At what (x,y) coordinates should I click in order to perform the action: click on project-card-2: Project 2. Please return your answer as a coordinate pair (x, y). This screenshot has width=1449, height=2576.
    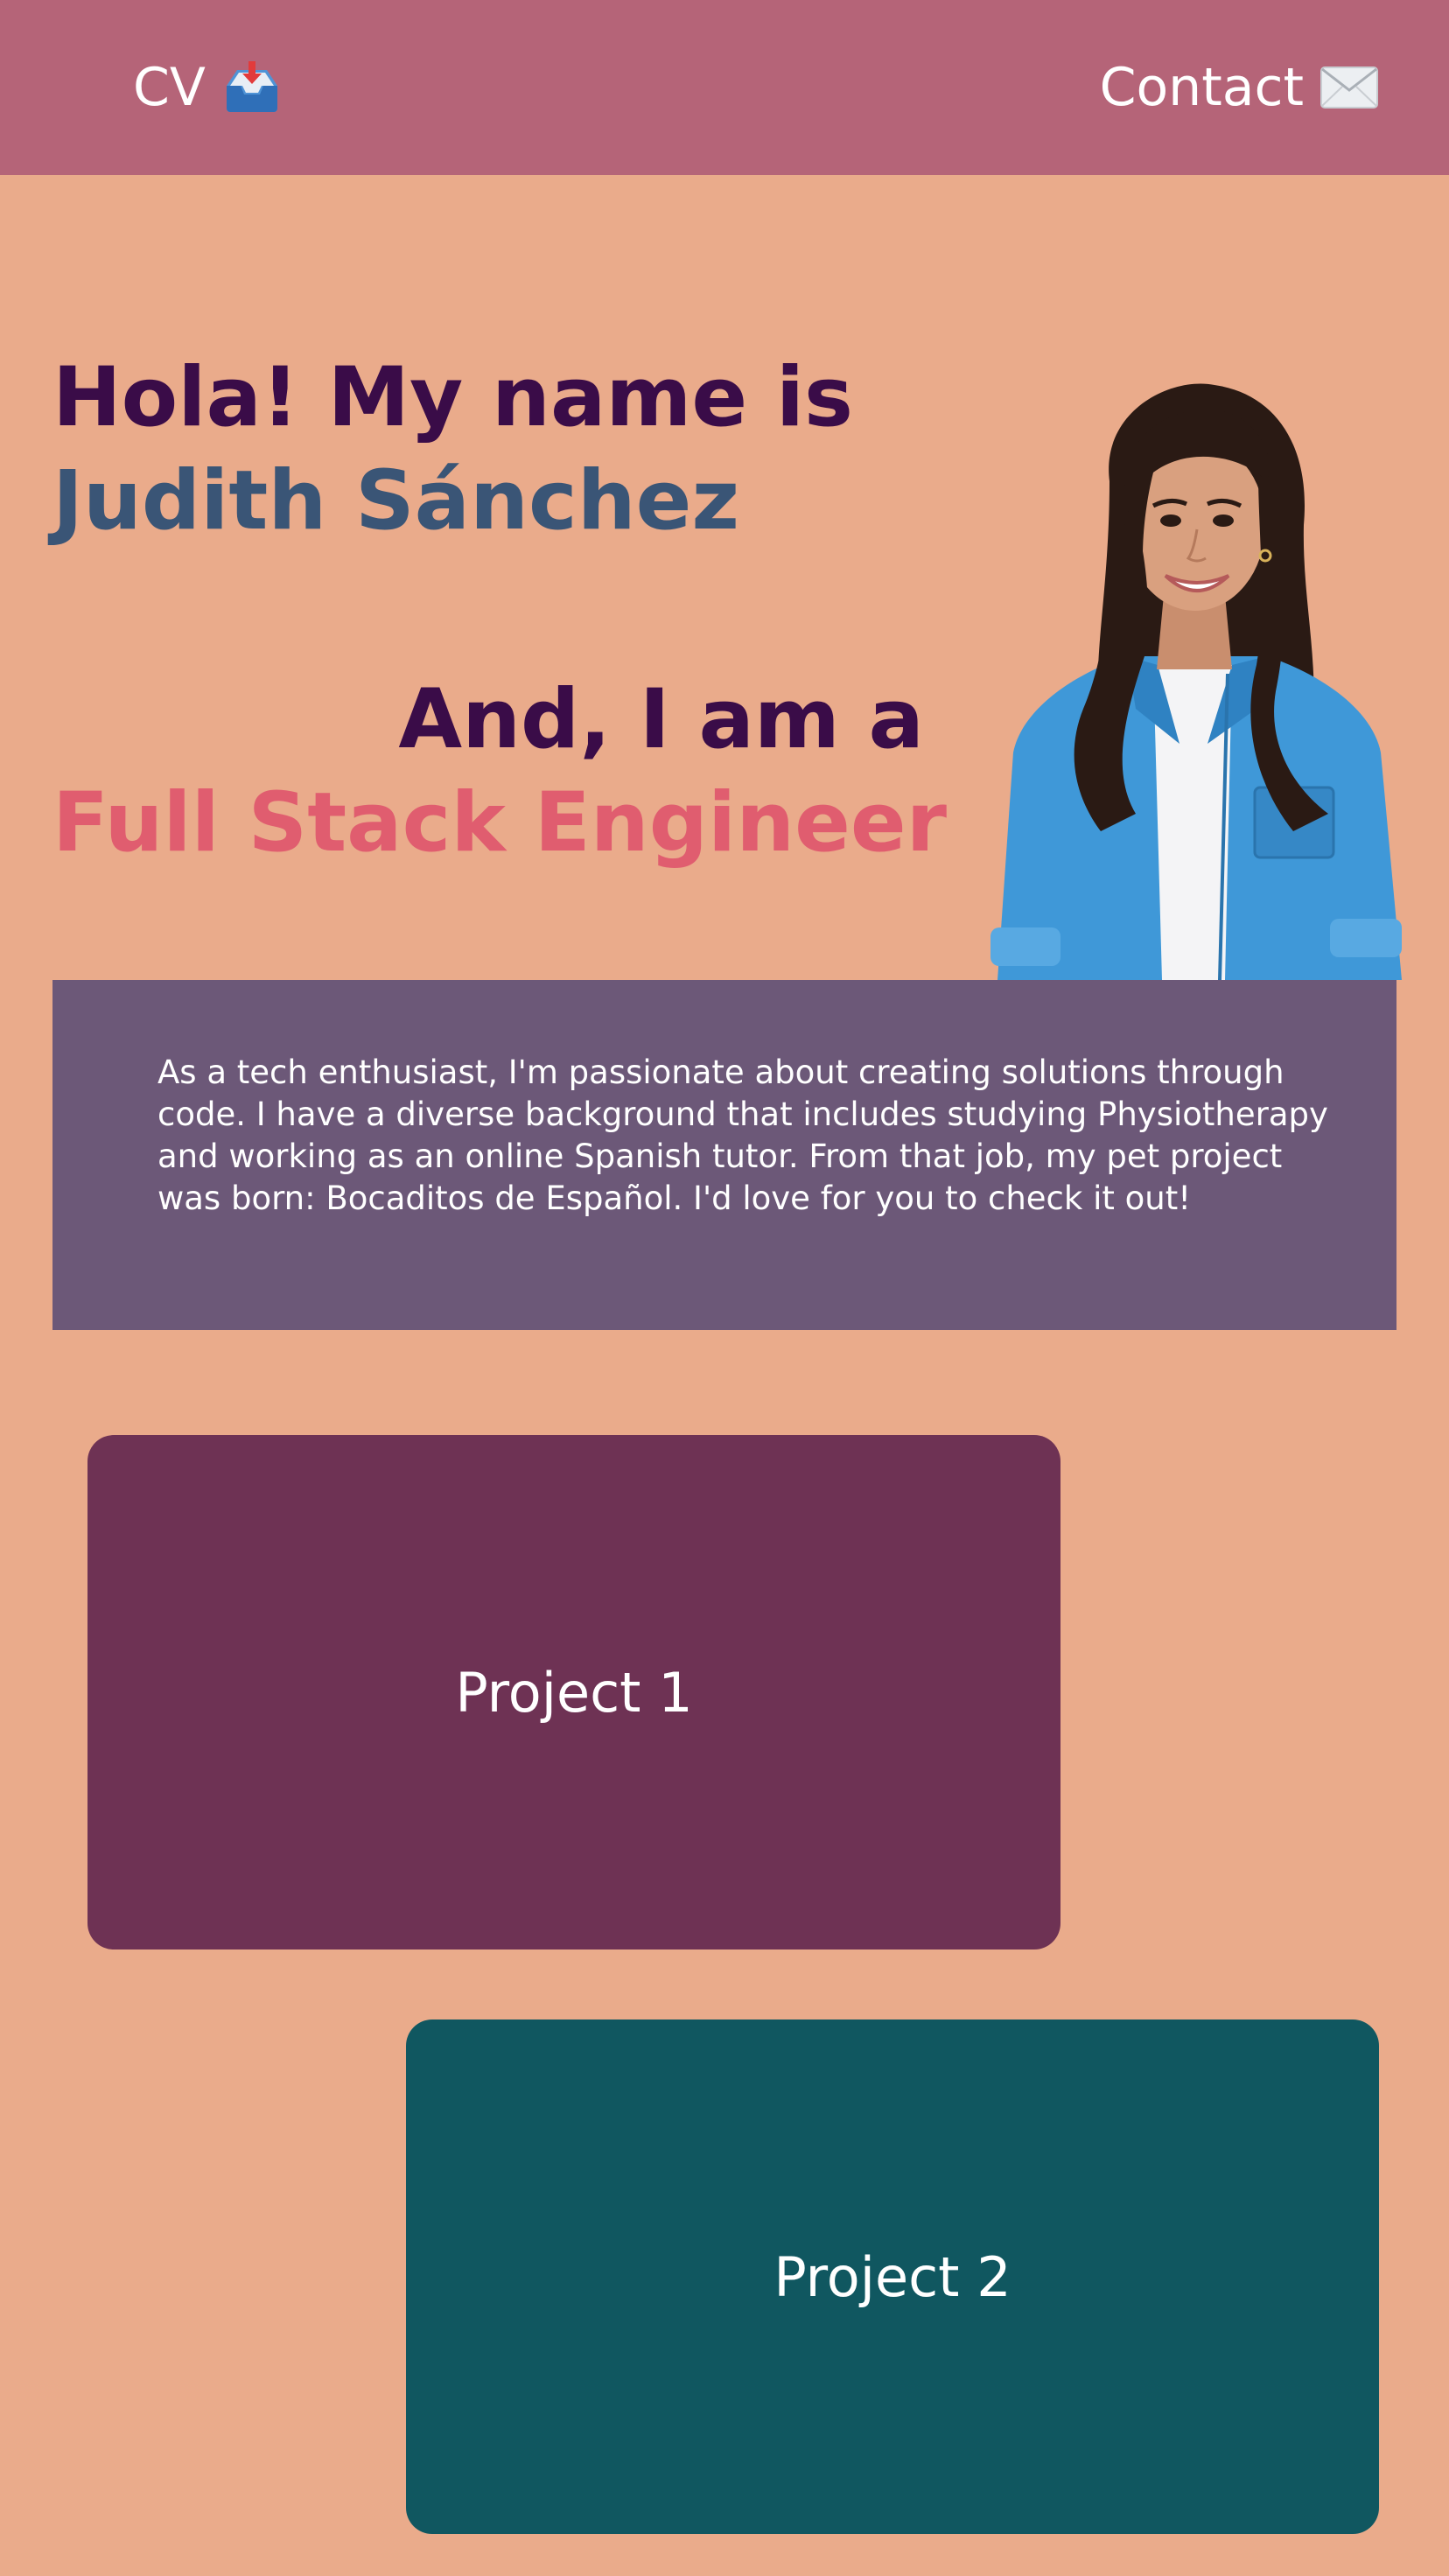
    Looking at the image, I should click on (892, 2277).